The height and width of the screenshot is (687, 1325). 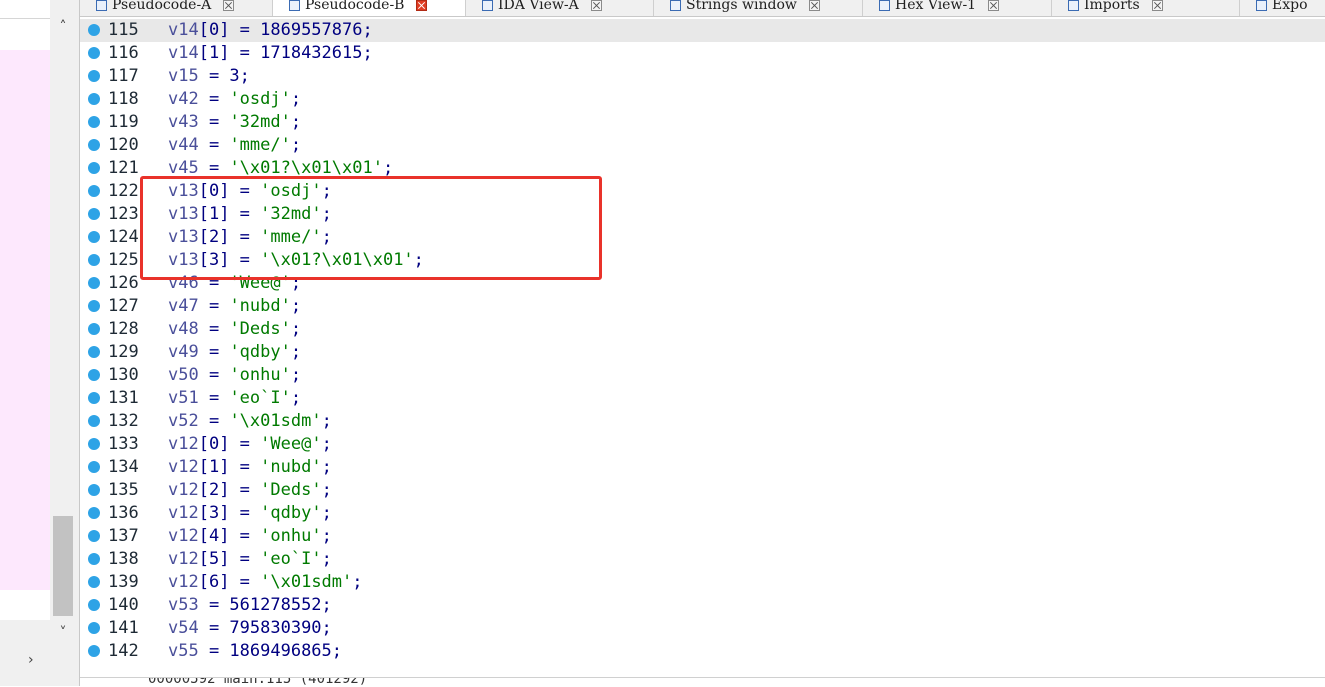 I want to click on line-number: 133, so click(x=123, y=444).